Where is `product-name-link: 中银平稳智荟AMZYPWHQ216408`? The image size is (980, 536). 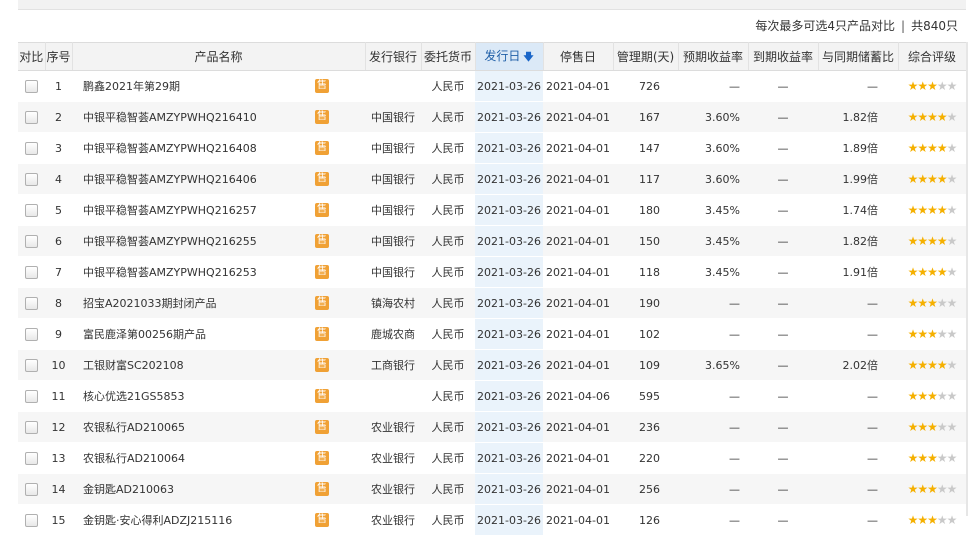 product-name-link: 中银平稳智荟AMZYPWHQ216408 is located at coordinates (170, 148).